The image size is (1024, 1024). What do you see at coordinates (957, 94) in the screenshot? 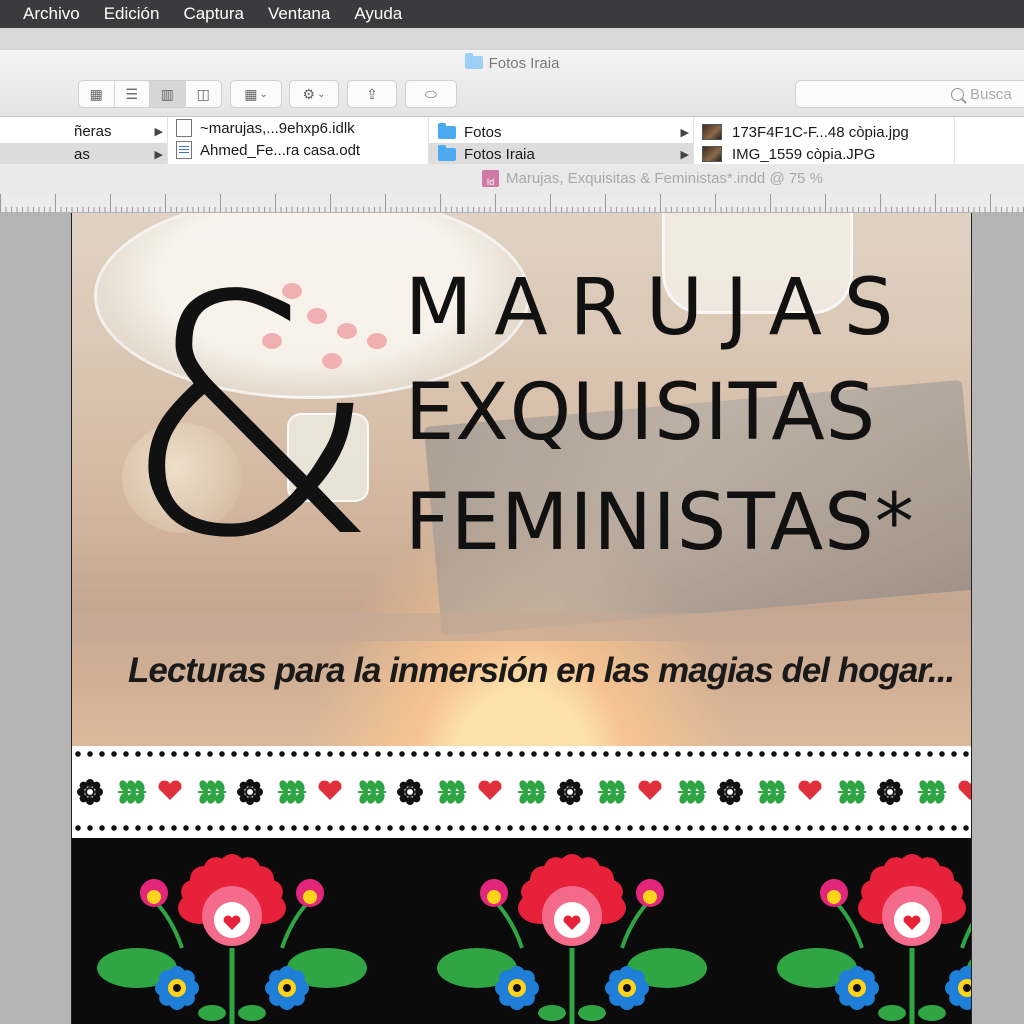
I see `search-icon` at bounding box center [957, 94].